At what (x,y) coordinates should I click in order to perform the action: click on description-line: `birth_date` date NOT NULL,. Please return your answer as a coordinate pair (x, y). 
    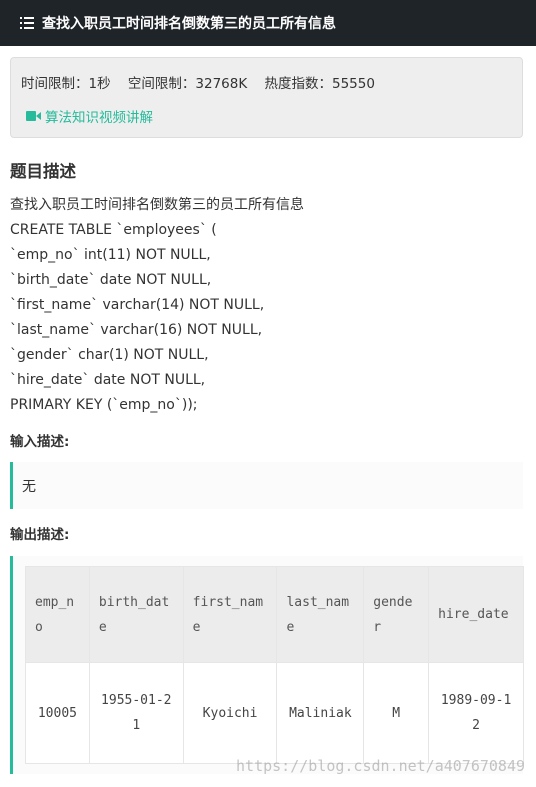
    Looking at the image, I should click on (111, 280).